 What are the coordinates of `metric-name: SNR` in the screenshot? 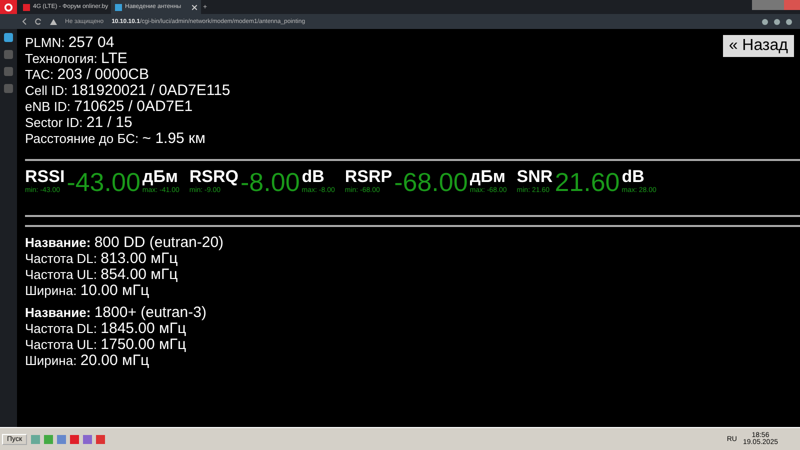 It's located at (534, 176).